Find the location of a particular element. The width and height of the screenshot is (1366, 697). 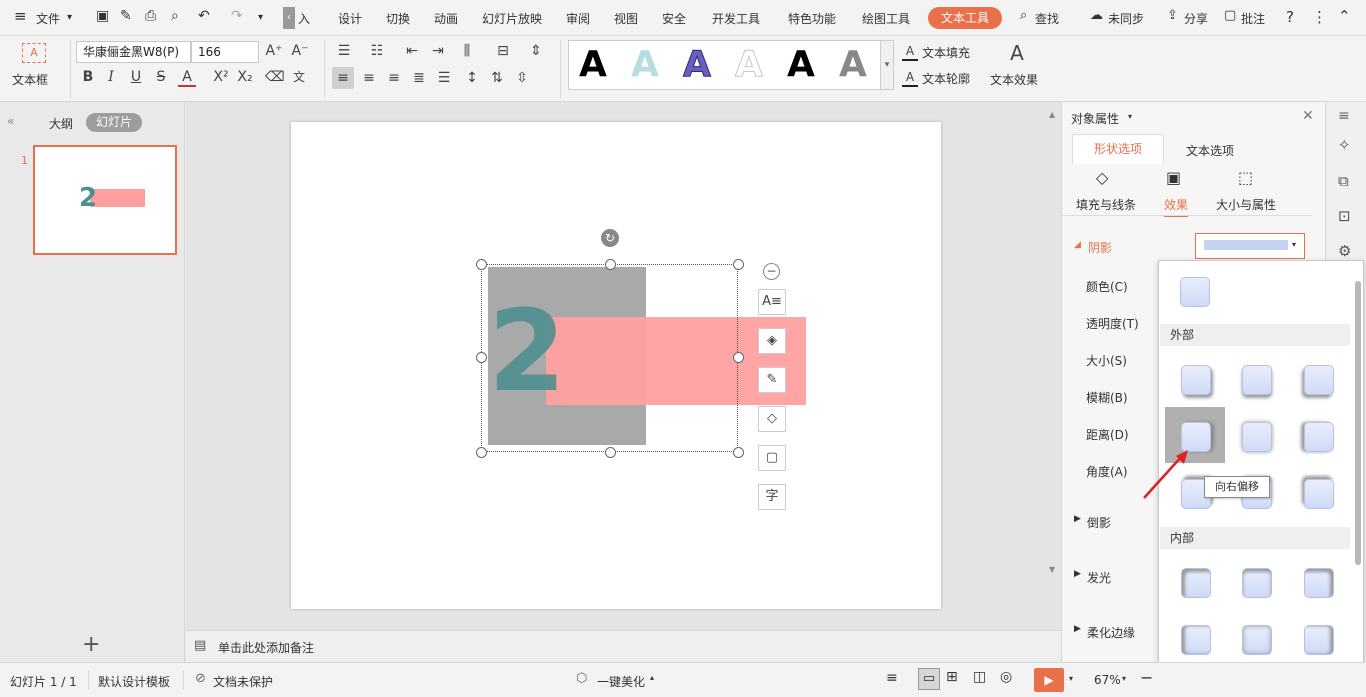

comment-icon: ▢ is located at coordinates (1230, 15).